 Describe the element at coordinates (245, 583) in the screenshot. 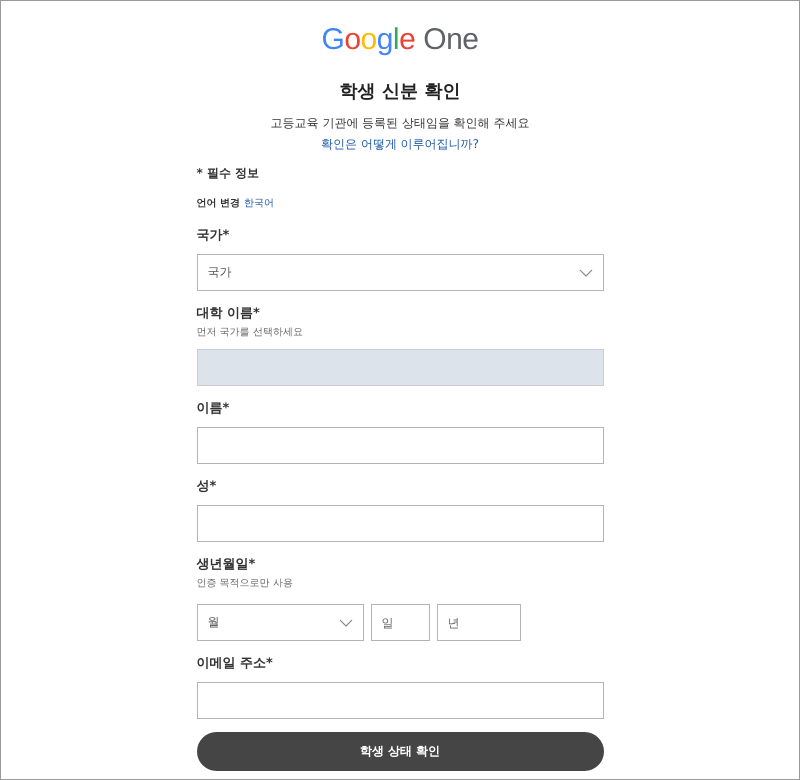

I see `field-hint: 인증 목적으로만 사용` at that location.